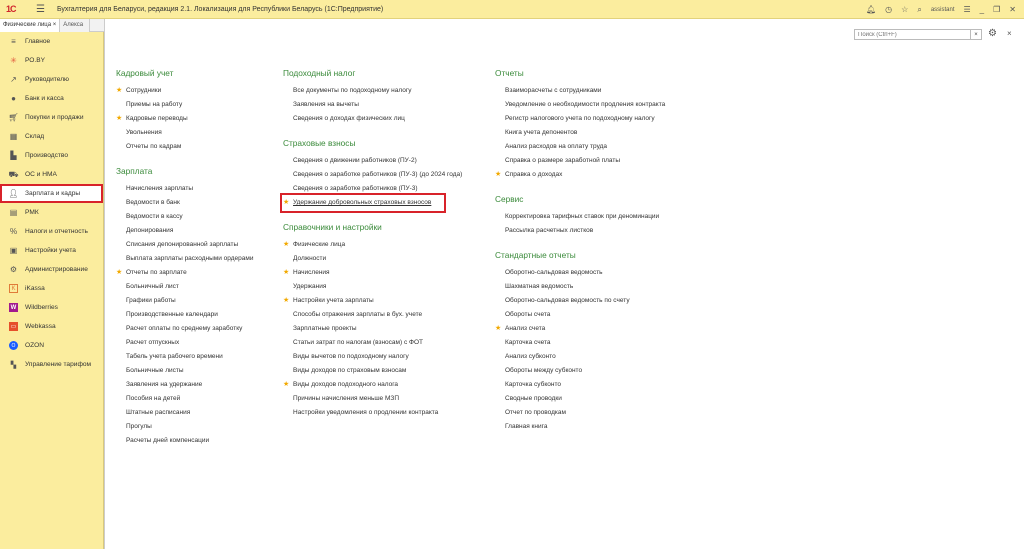 The image size is (1024, 549). I want to click on menu-link: ★ Настройки учета зарплаты, so click(372, 301).